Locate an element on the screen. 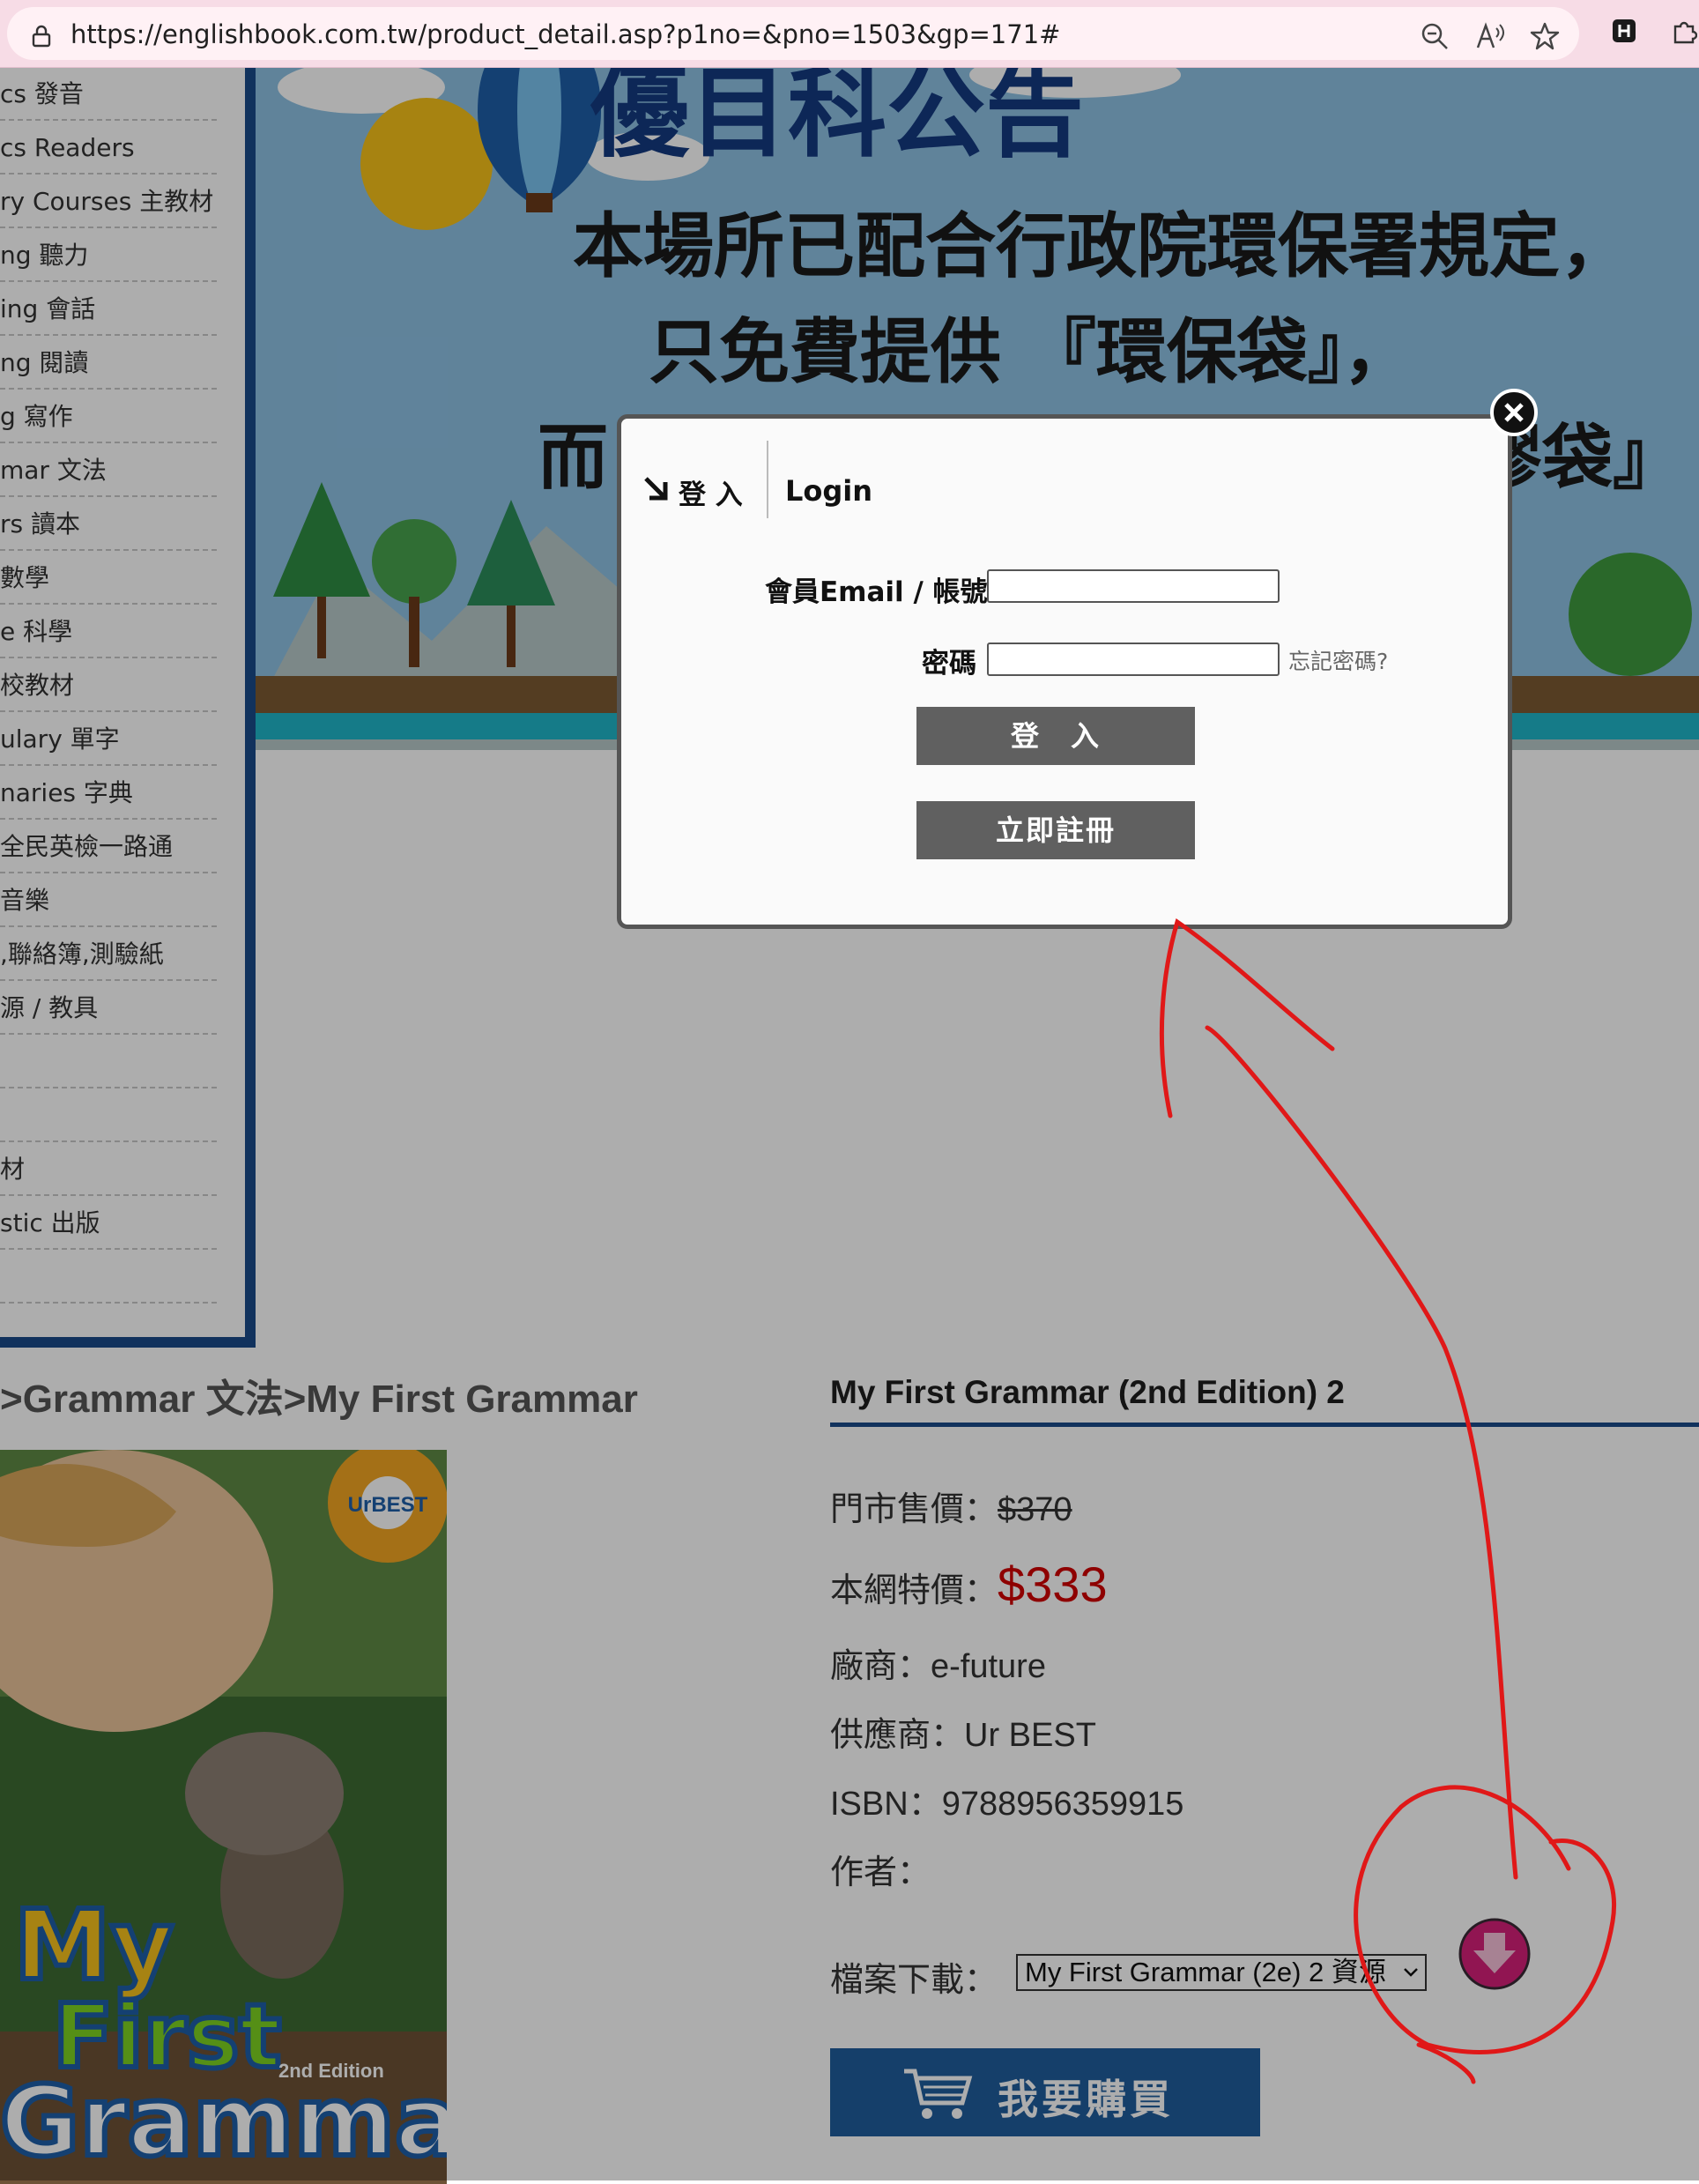  tab-login-en: Login is located at coordinates (828, 491).